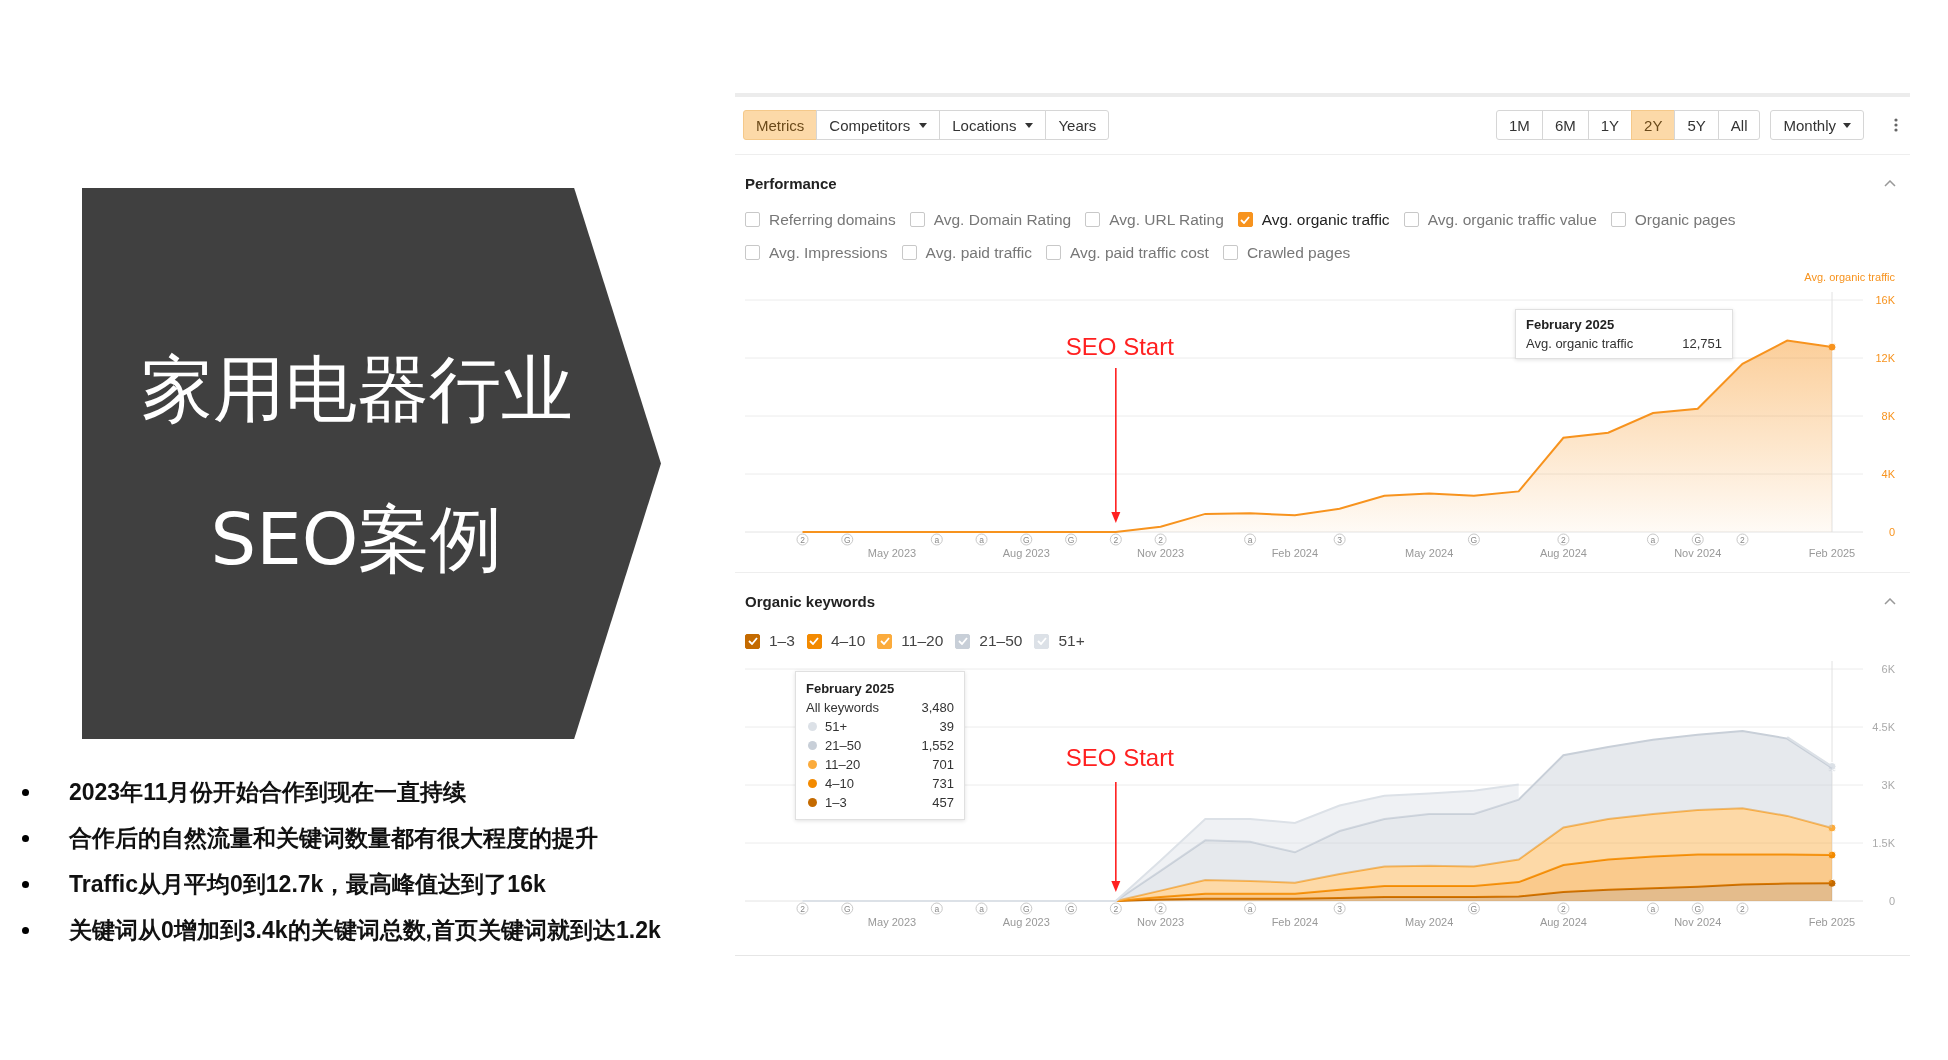  I want to click on range-tab: 5Y, so click(1696, 125).